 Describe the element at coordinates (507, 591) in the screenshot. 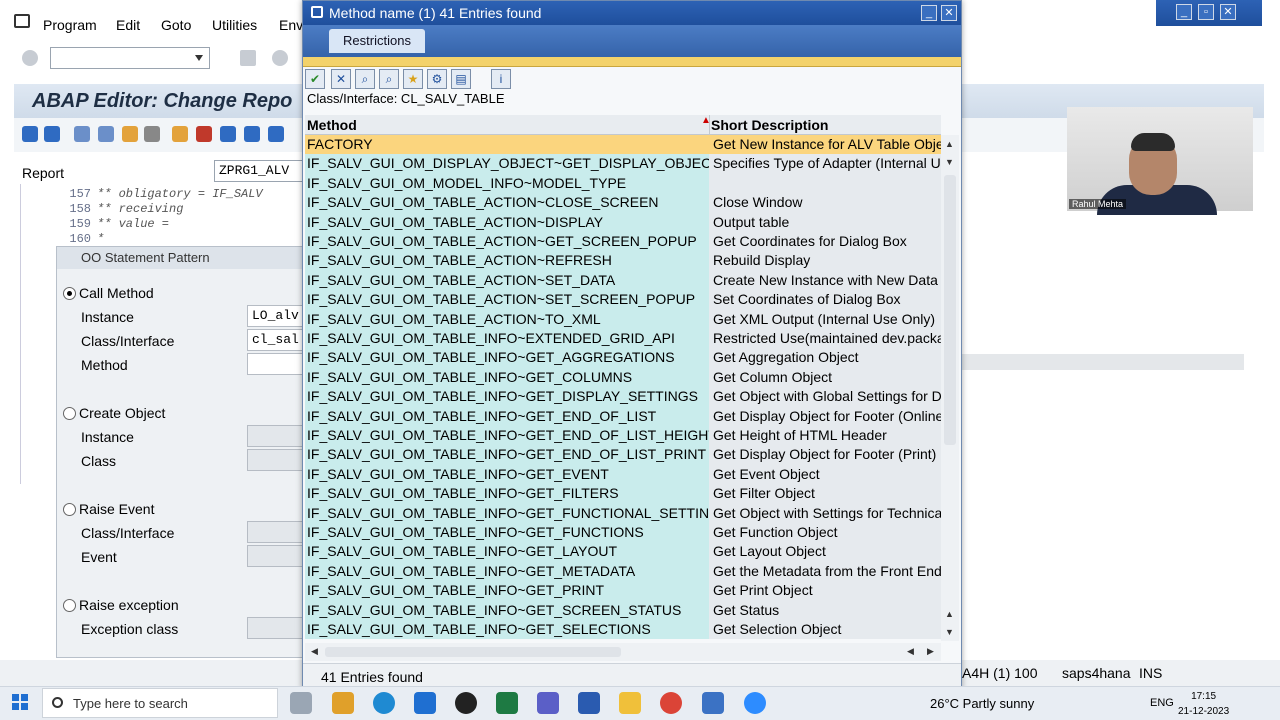

I see `method-cell: IF_SALV_GUI_OM_TABLE_INFO~GET_PRINT` at that location.